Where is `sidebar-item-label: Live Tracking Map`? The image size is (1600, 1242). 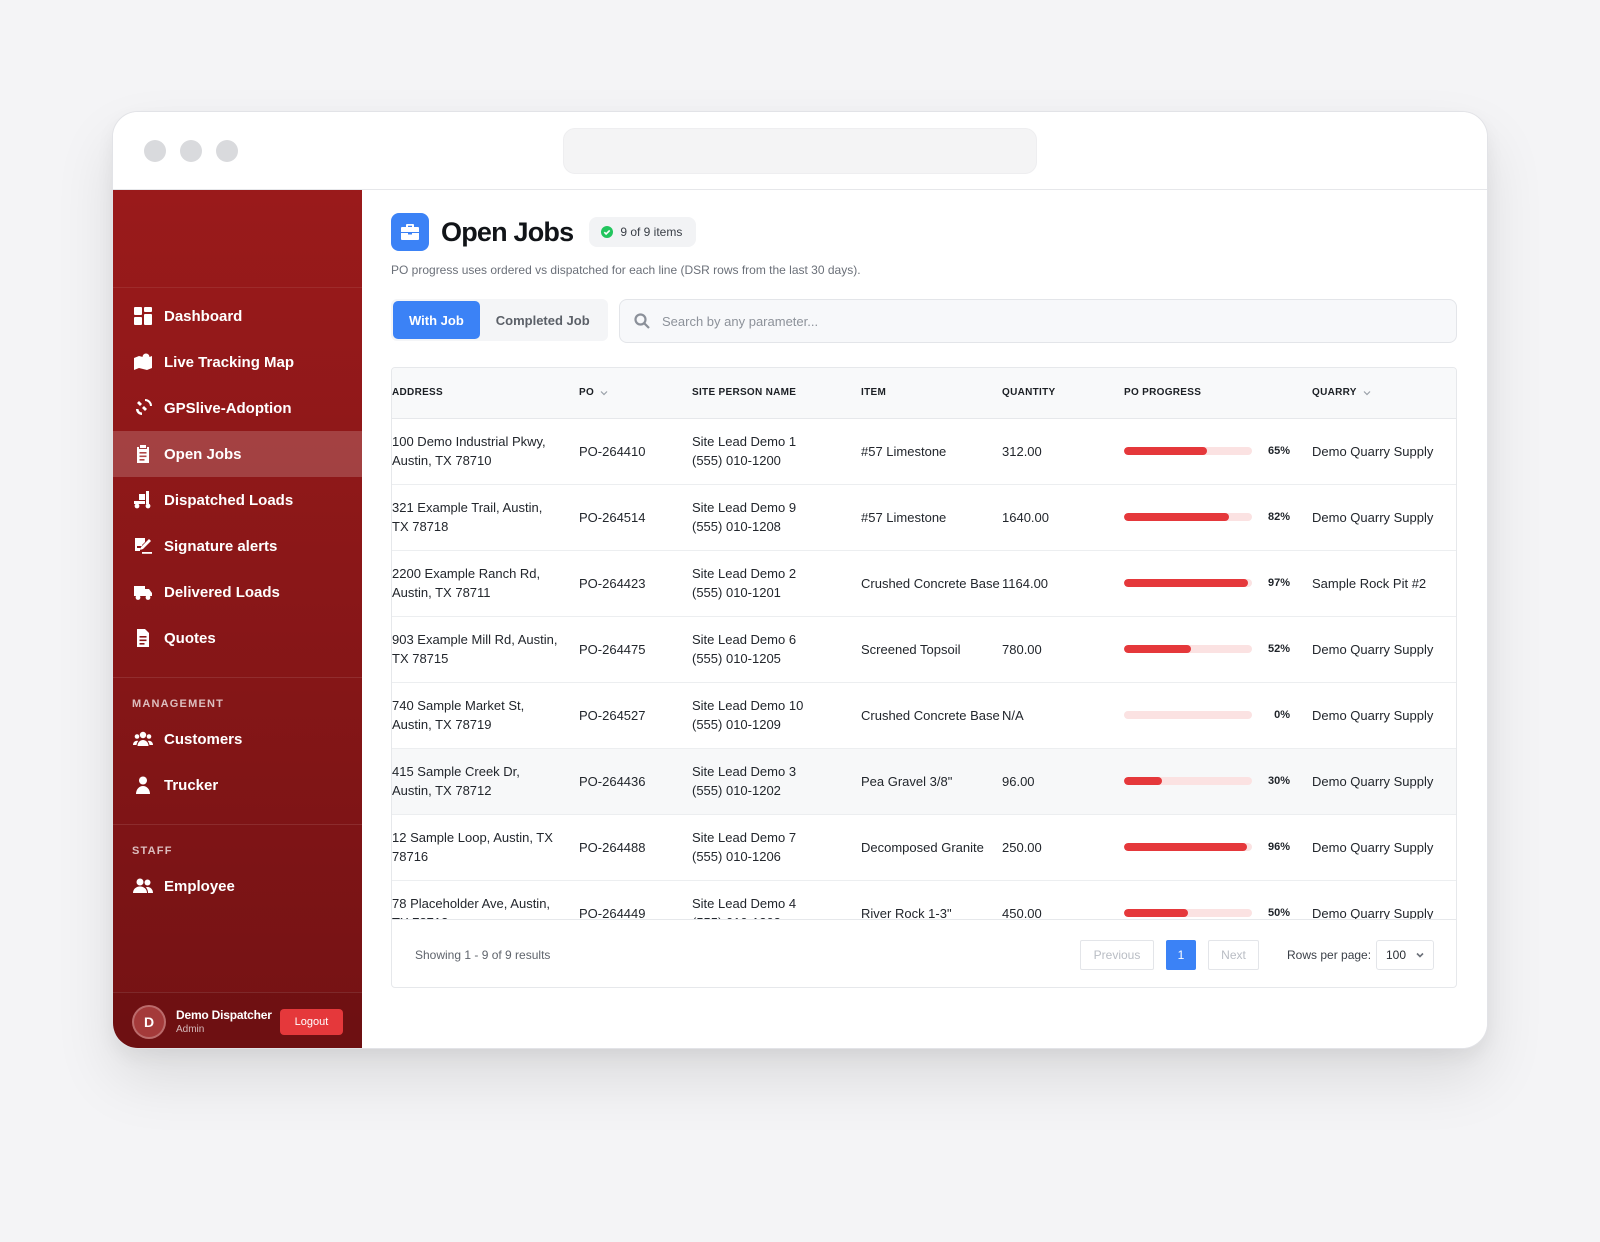
sidebar-item-label: Live Tracking Map is located at coordinates (229, 362).